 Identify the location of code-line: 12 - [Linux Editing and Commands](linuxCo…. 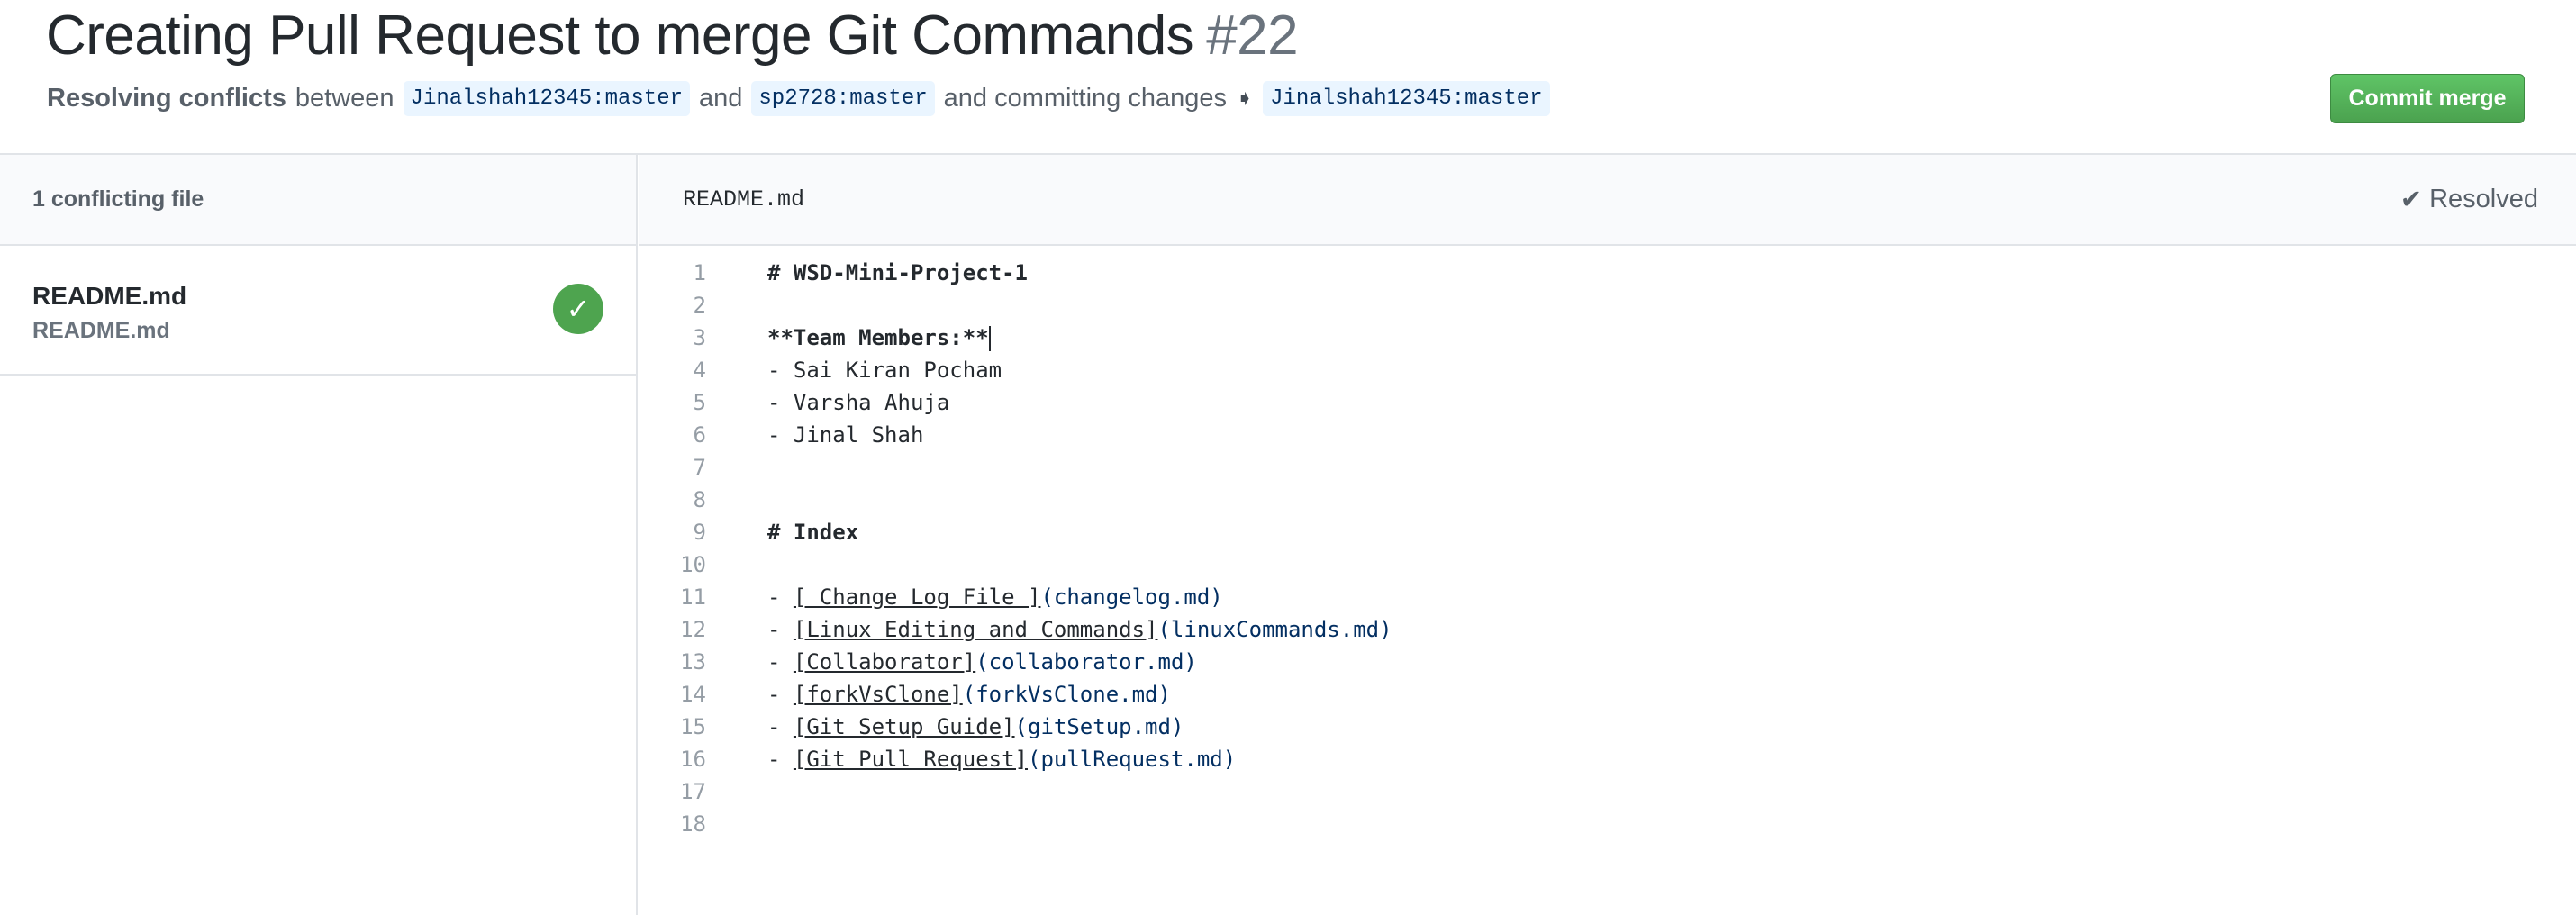
(1607, 629).